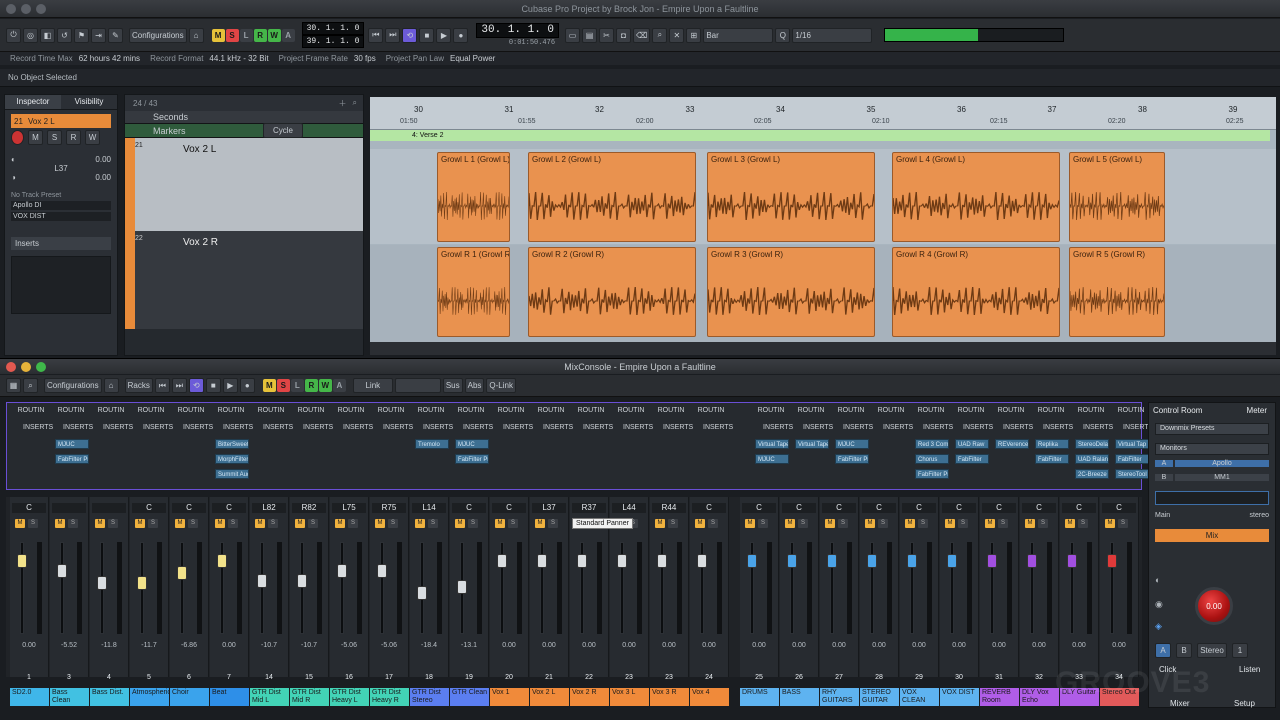 Image resolution: width=1280 pixels, height=720 pixels. I want to click on state-button-w: W, so click(325, 385).